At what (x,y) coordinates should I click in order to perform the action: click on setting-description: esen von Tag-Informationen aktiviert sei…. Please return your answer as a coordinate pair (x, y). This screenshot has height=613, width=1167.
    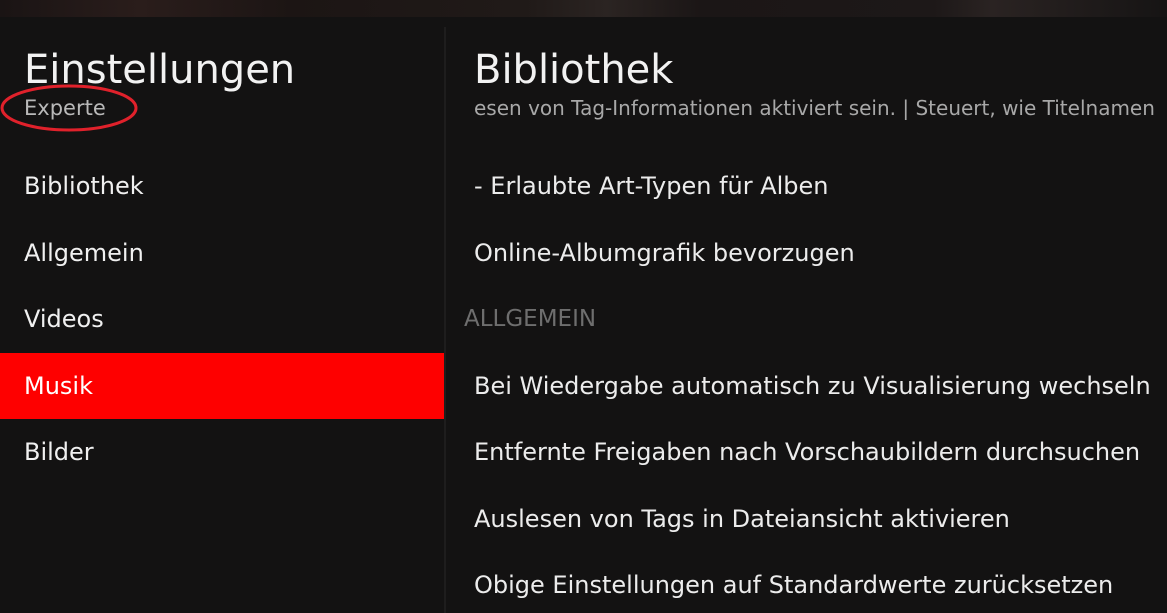
    Looking at the image, I should click on (814, 108).